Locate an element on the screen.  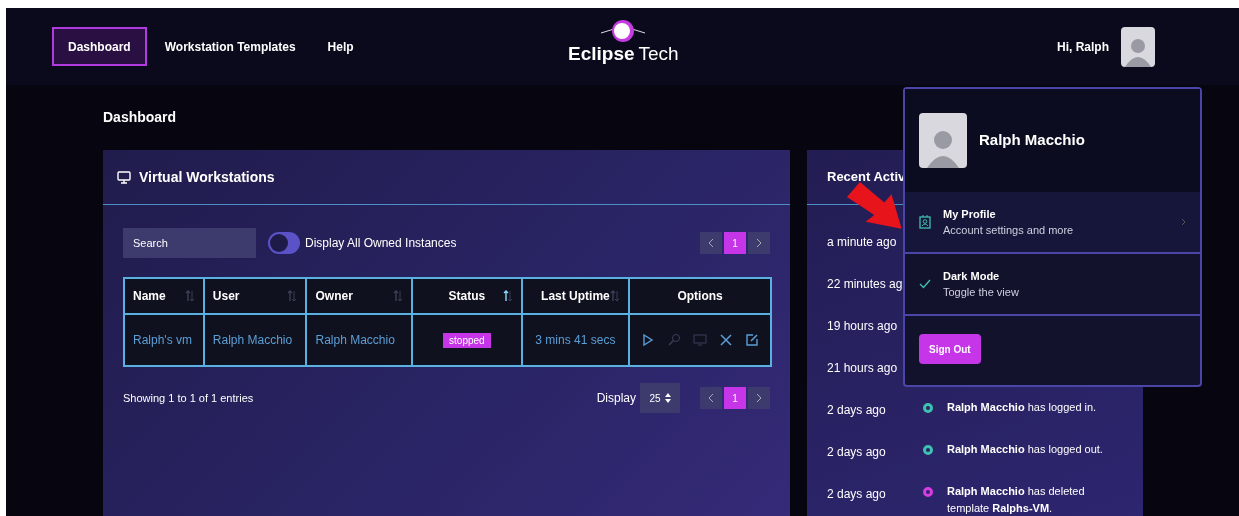
activity-message: Ralph Macchio has deleted template Ralphs-VM. is located at coordinates (1016, 500).